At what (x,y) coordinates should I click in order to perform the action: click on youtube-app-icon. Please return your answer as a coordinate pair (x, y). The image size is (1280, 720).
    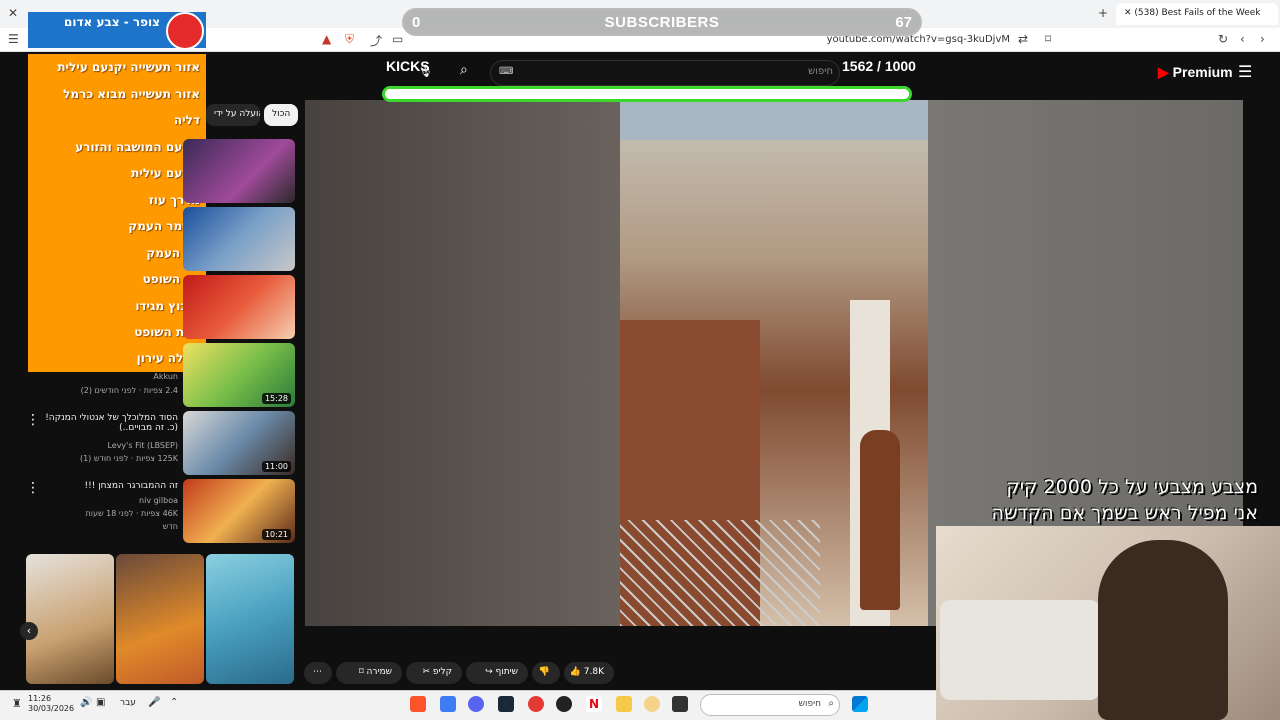
    Looking at the image, I should click on (536, 704).